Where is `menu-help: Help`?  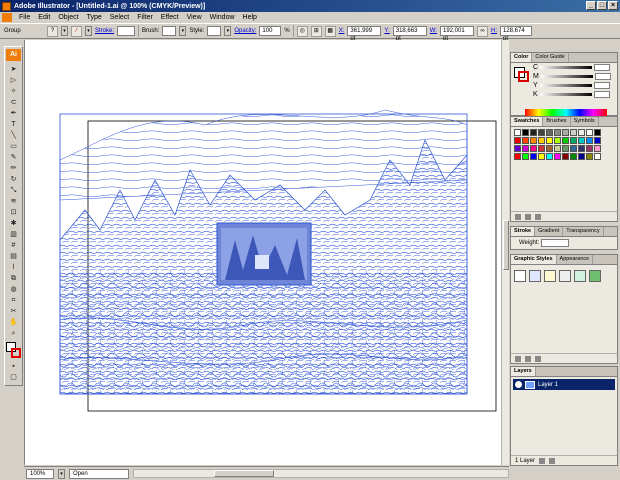 menu-help: Help is located at coordinates (250, 17).